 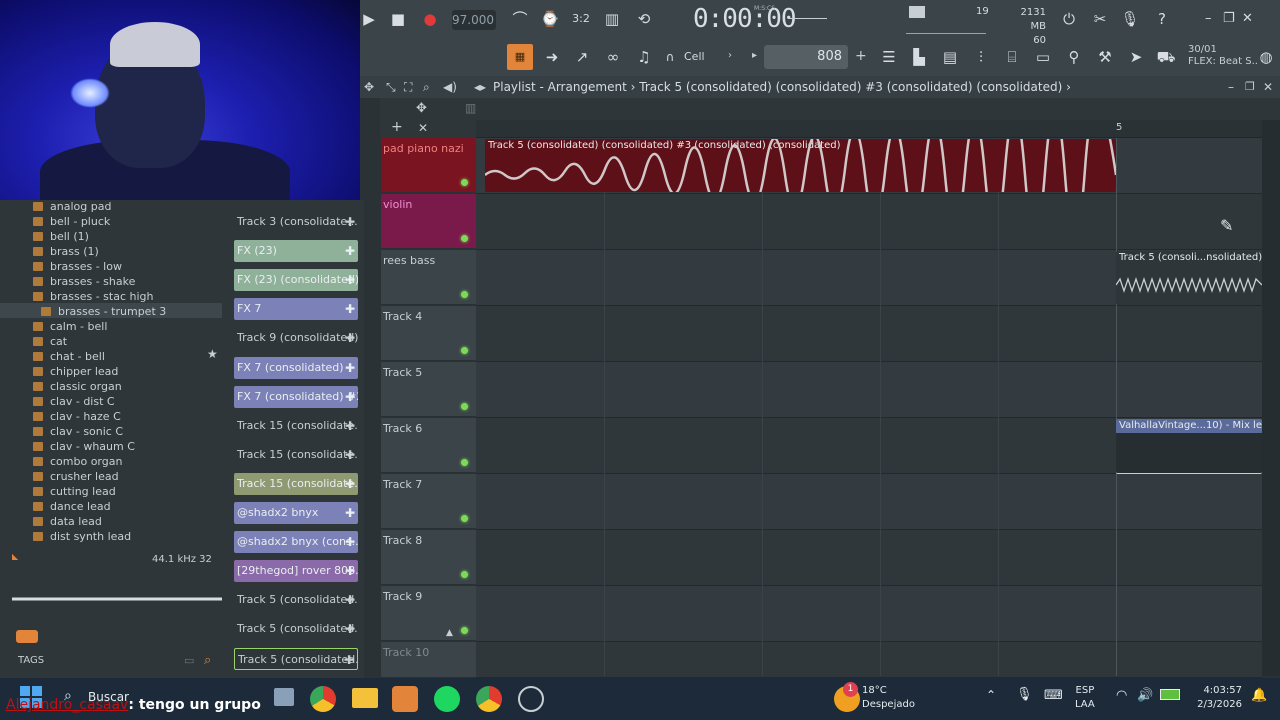 I want to click on record-icon: ●, so click(x=430, y=19).